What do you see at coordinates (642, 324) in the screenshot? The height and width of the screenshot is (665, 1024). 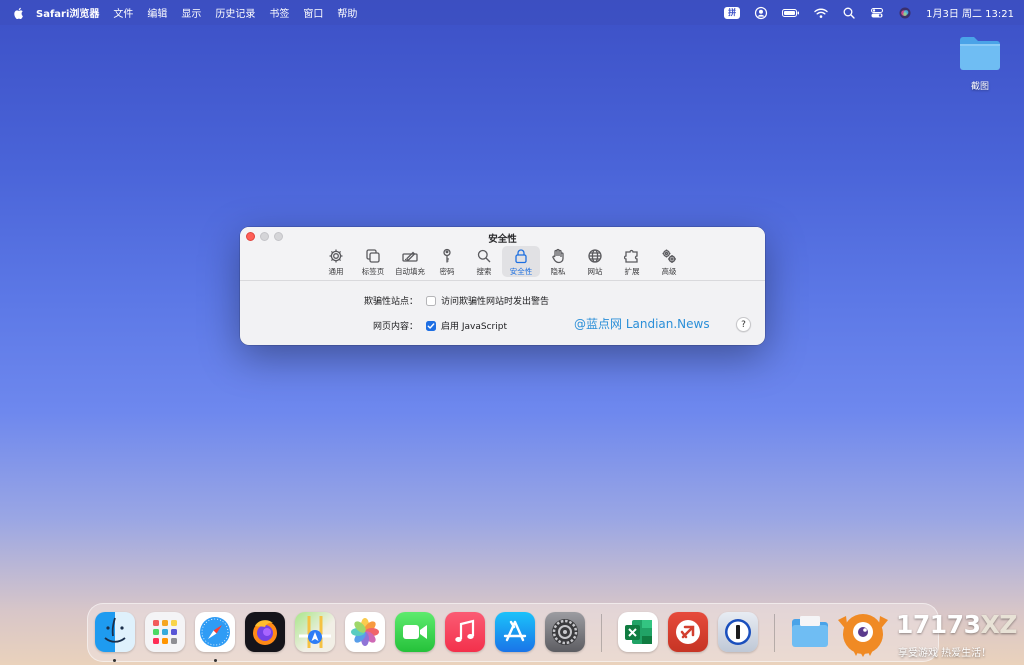 I see `watermark-text: @蓝点网 Landian.News` at bounding box center [642, 324].